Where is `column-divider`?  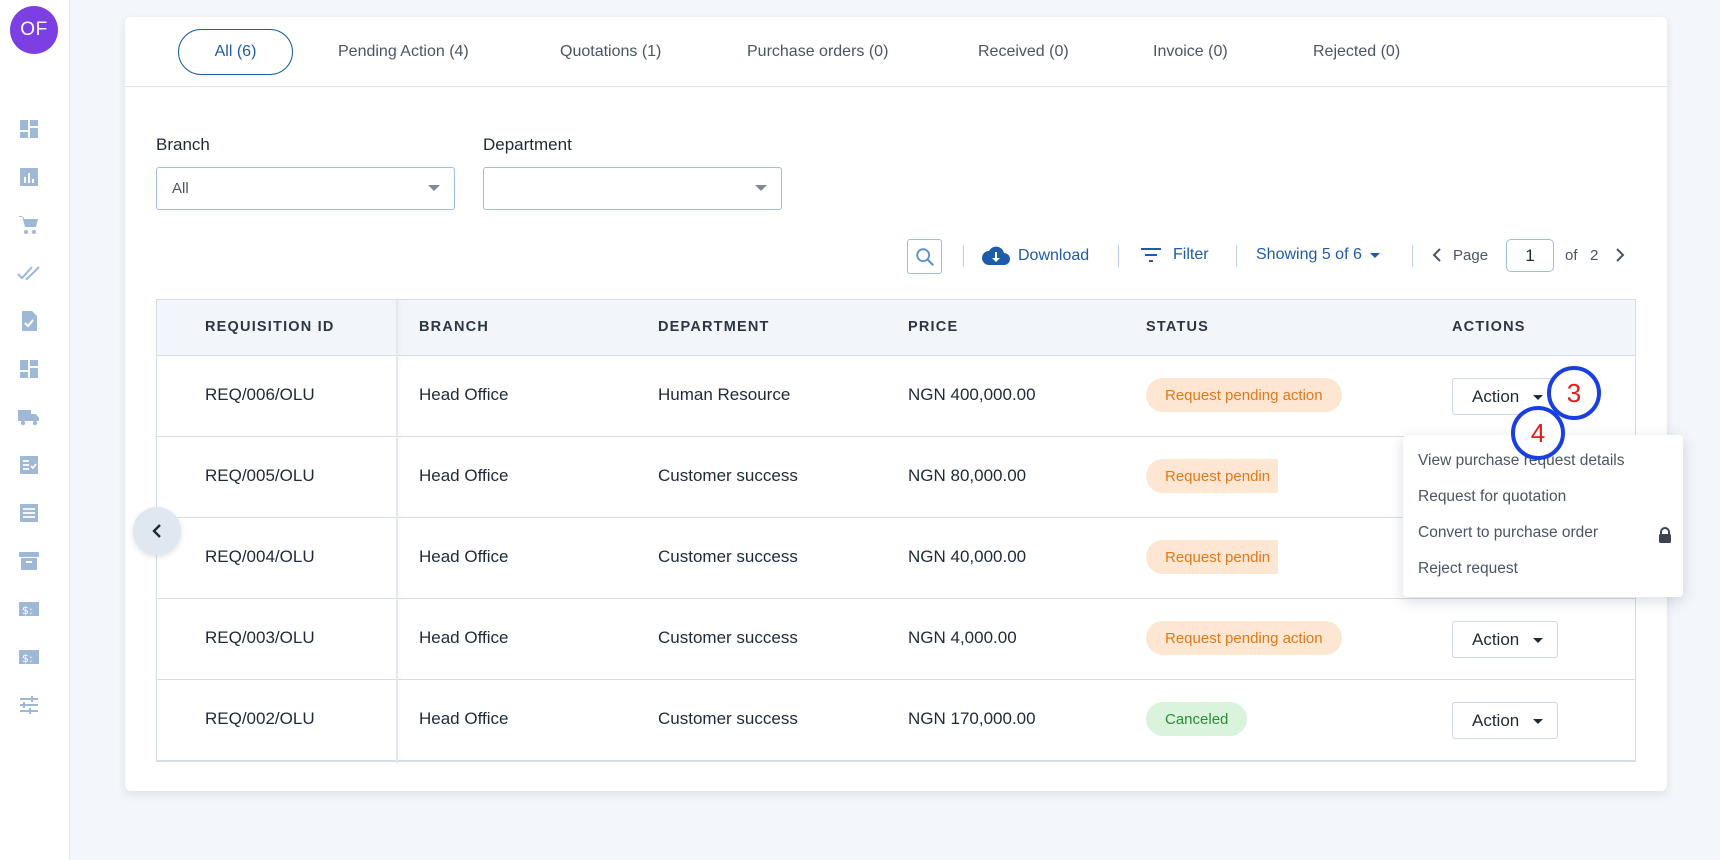 column-divider is located at coordinates (397, 531).